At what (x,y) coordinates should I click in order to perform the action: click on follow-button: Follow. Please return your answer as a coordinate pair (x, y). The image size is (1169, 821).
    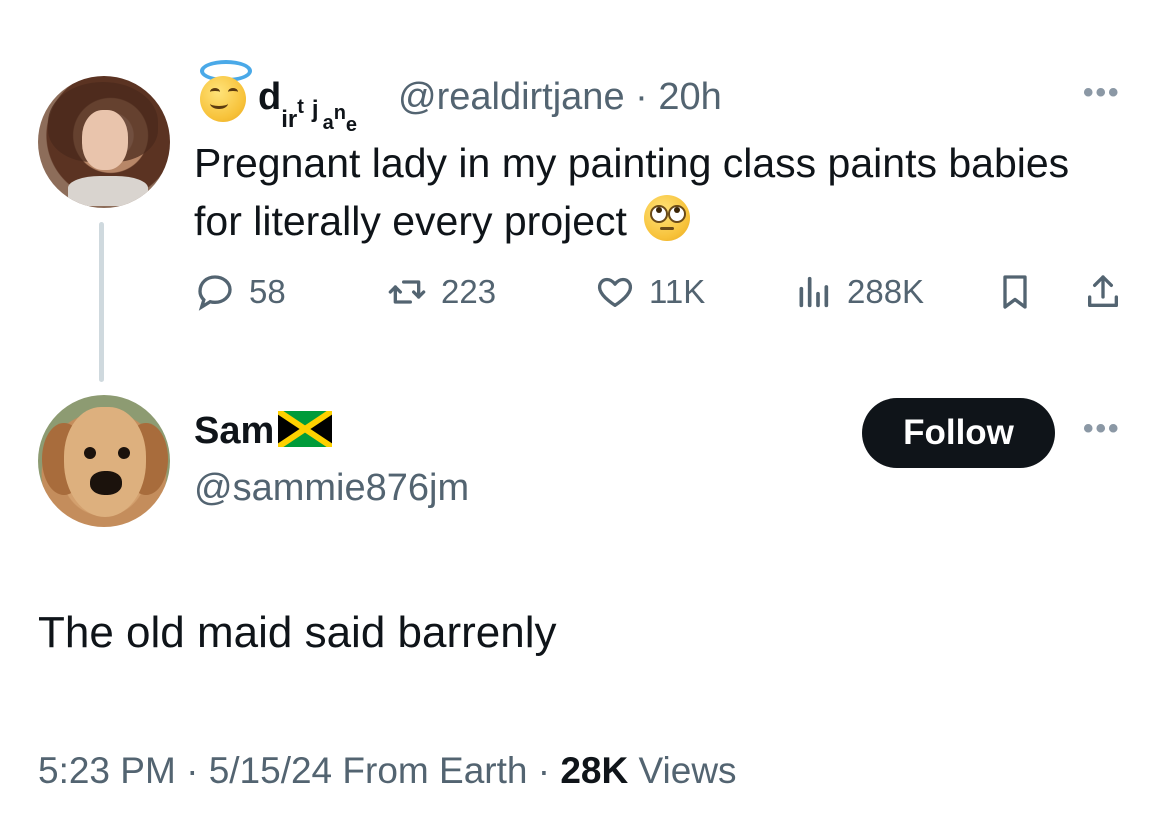
    Looking at the image, I should click on (958, 433).